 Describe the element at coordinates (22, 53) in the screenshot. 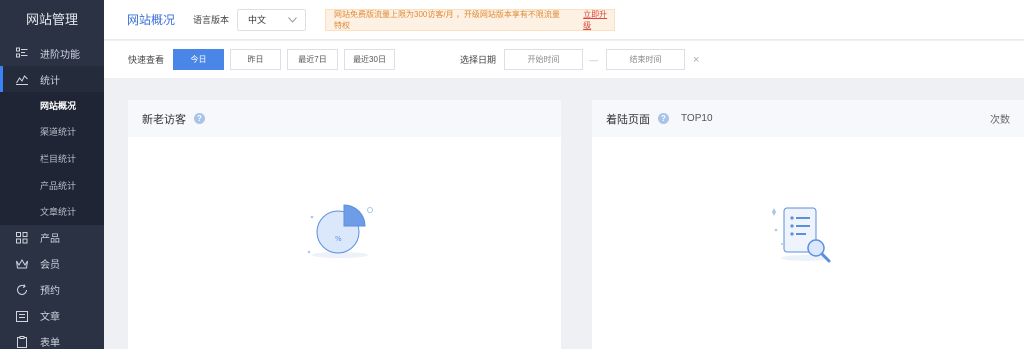

I see `list-icon` at that location.